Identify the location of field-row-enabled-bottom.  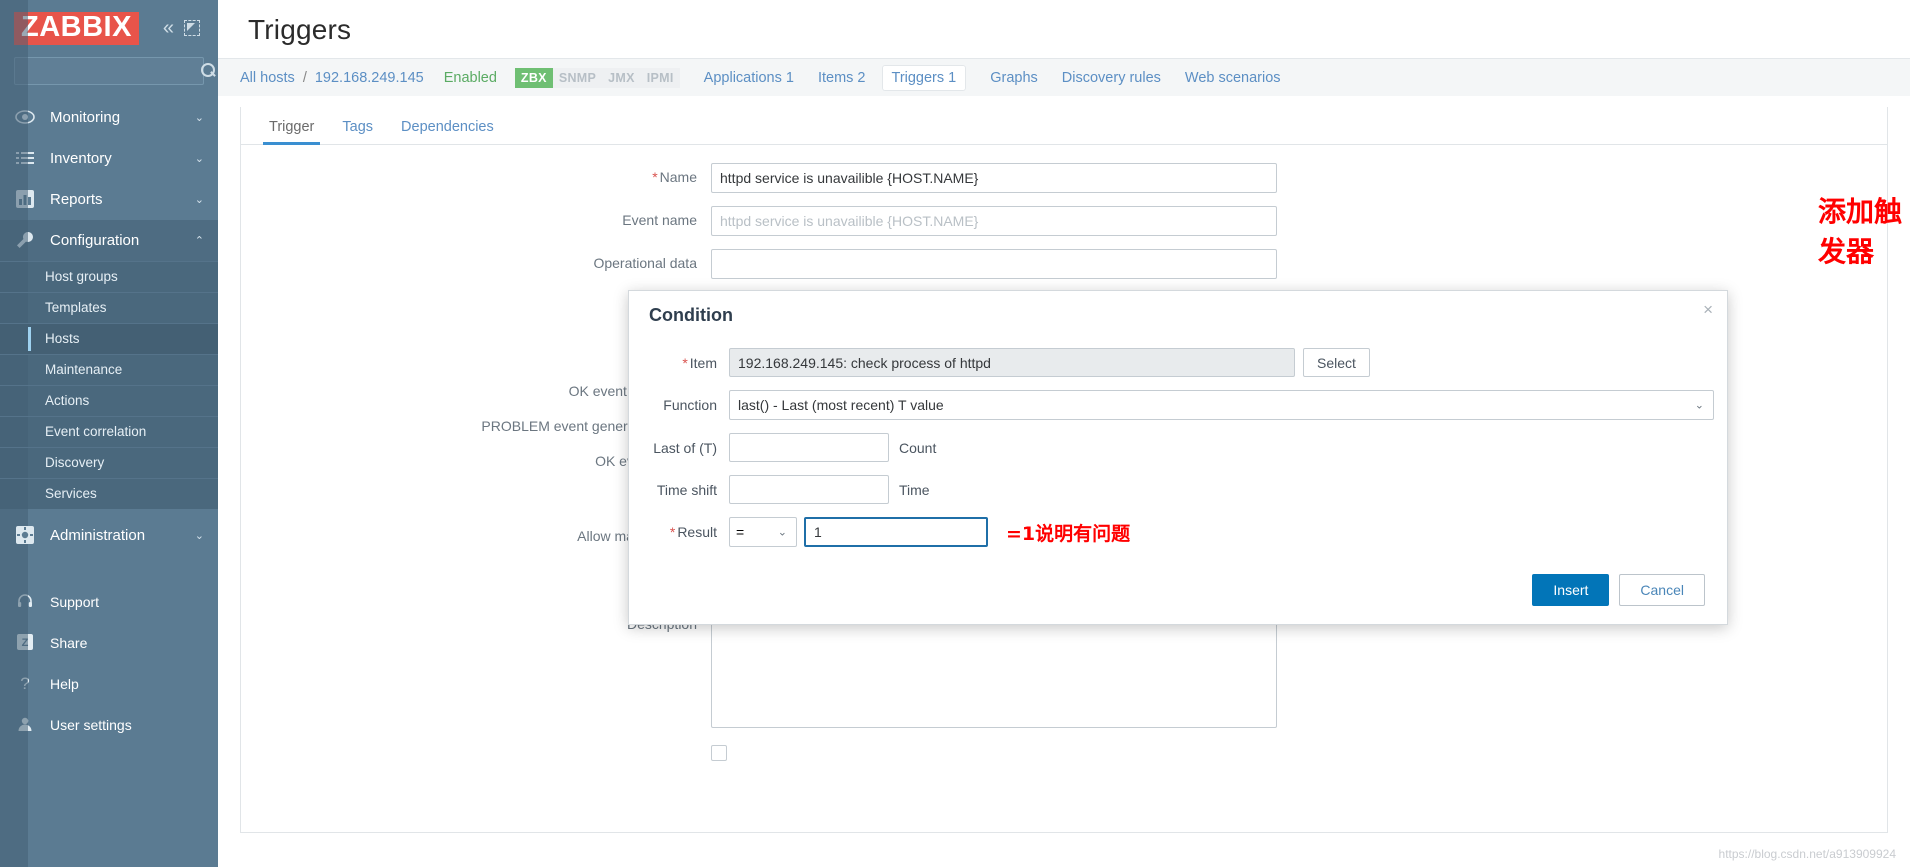
(1064, 753).